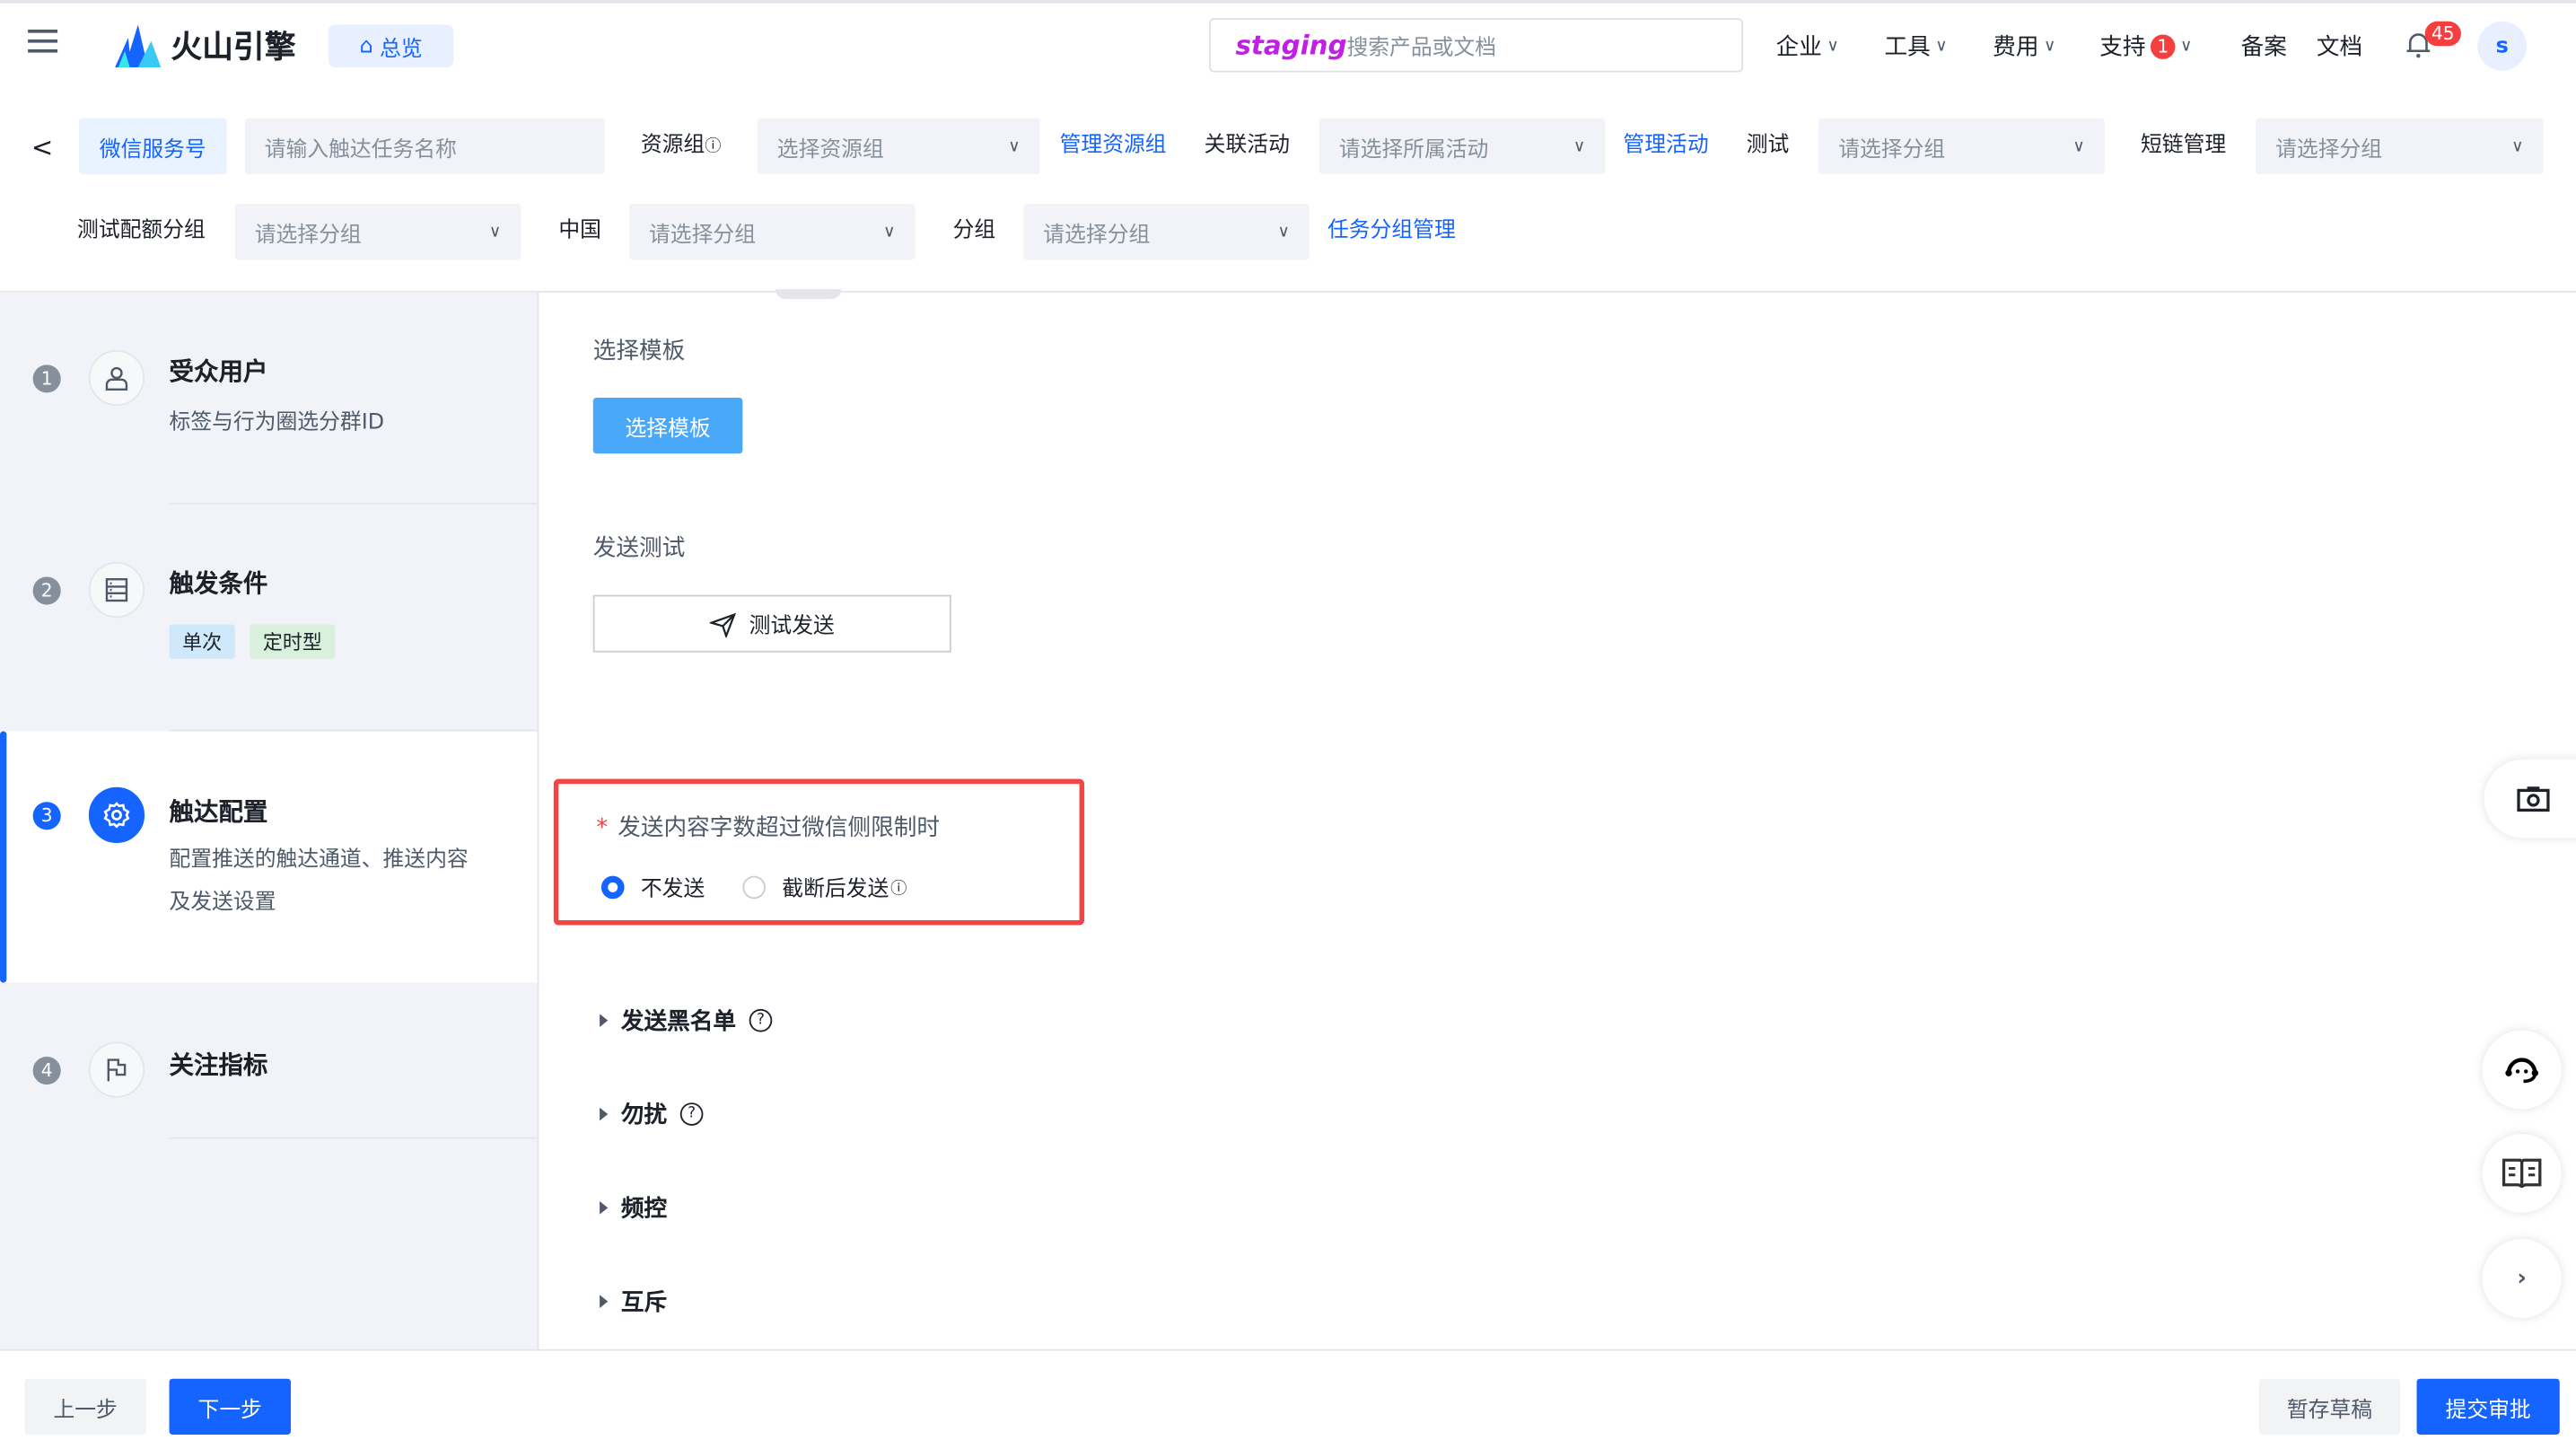 This screenshot has width=2576, height=1449. I want to click on overview-button: ⌂ 总览, so click(391, 46).